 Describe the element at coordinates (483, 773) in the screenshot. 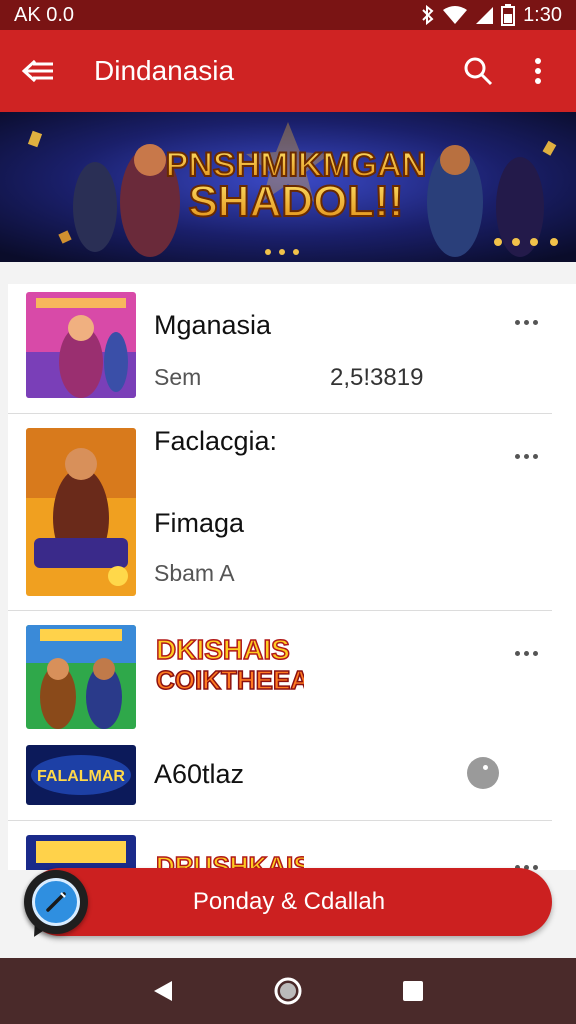

I see `loading-indicator` at that location.